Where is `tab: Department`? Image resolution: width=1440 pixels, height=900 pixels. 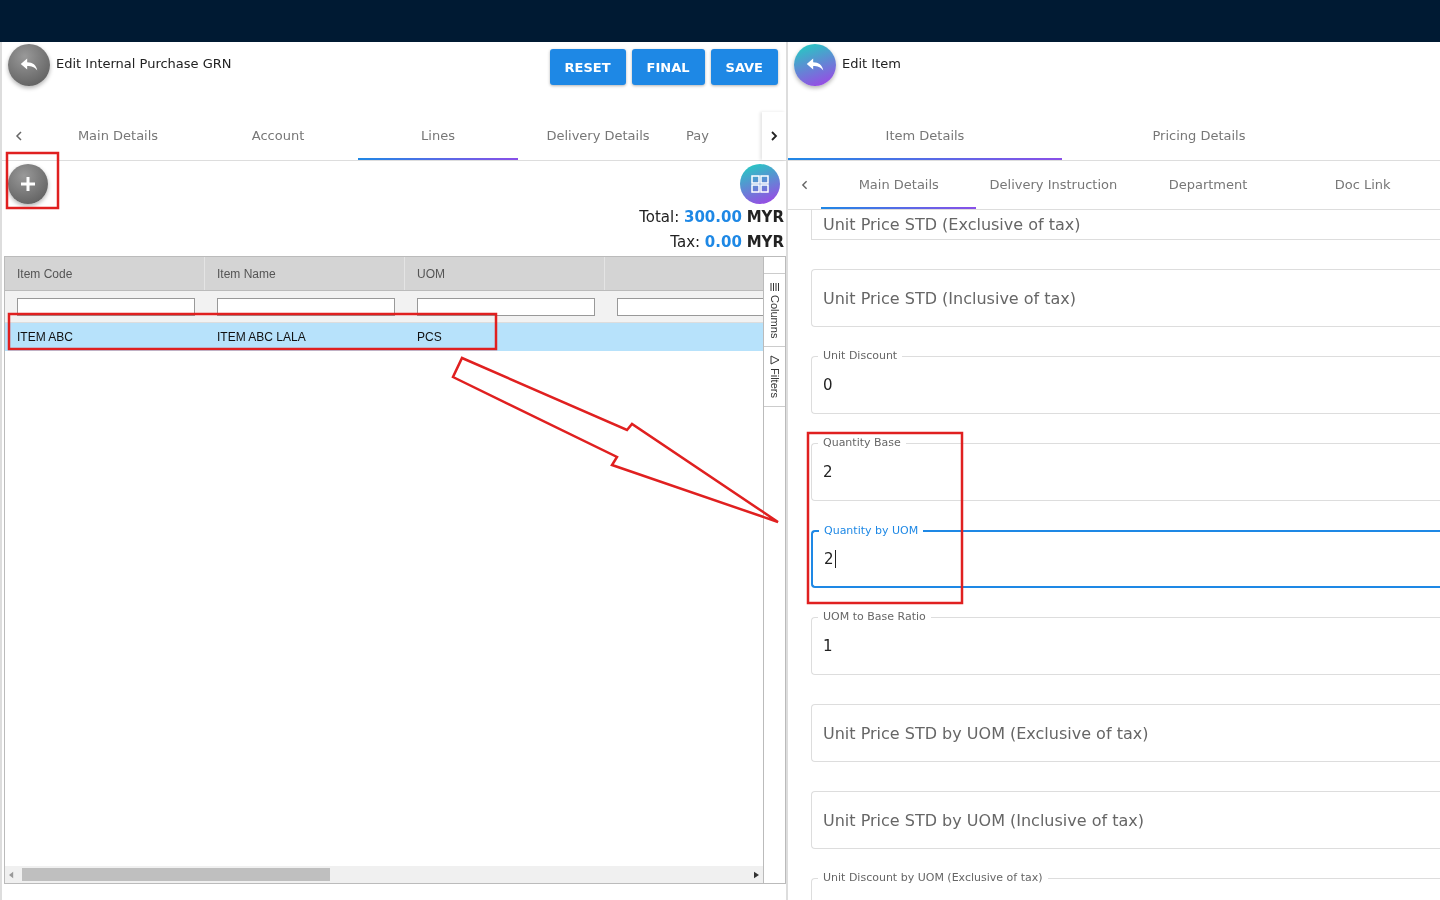
tab: Department is located at coordinates (1208, 185).